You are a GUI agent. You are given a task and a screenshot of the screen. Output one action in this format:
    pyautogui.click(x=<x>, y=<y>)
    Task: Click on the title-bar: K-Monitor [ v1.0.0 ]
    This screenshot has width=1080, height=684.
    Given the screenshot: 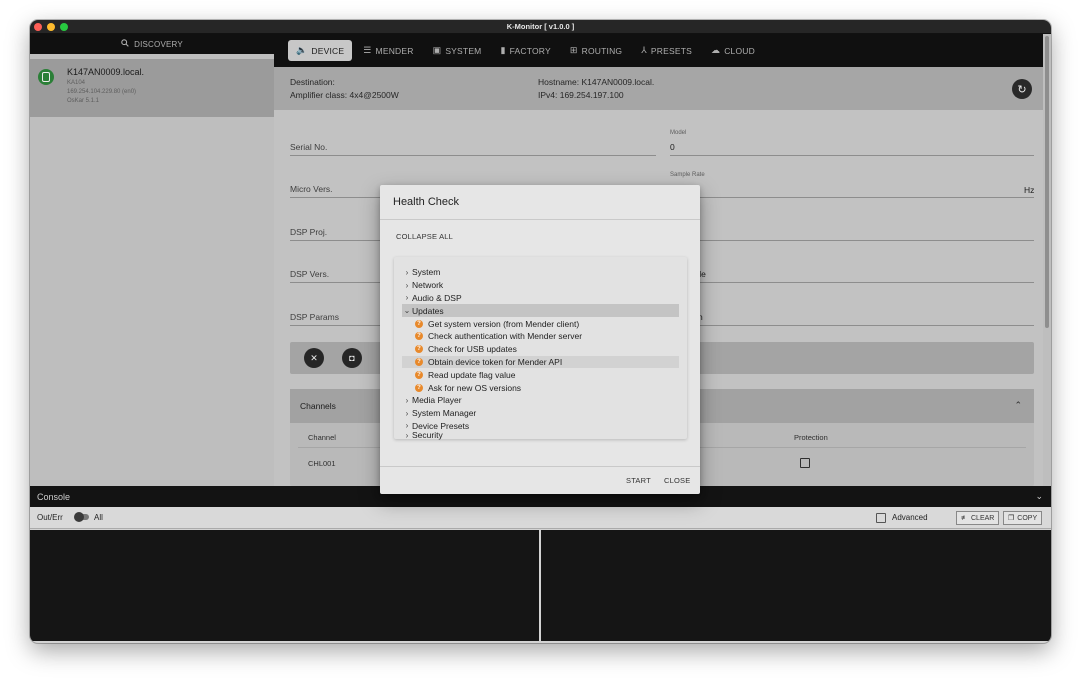 What is the action you would take?
    pyautogui.click(x=540, y=27)
    